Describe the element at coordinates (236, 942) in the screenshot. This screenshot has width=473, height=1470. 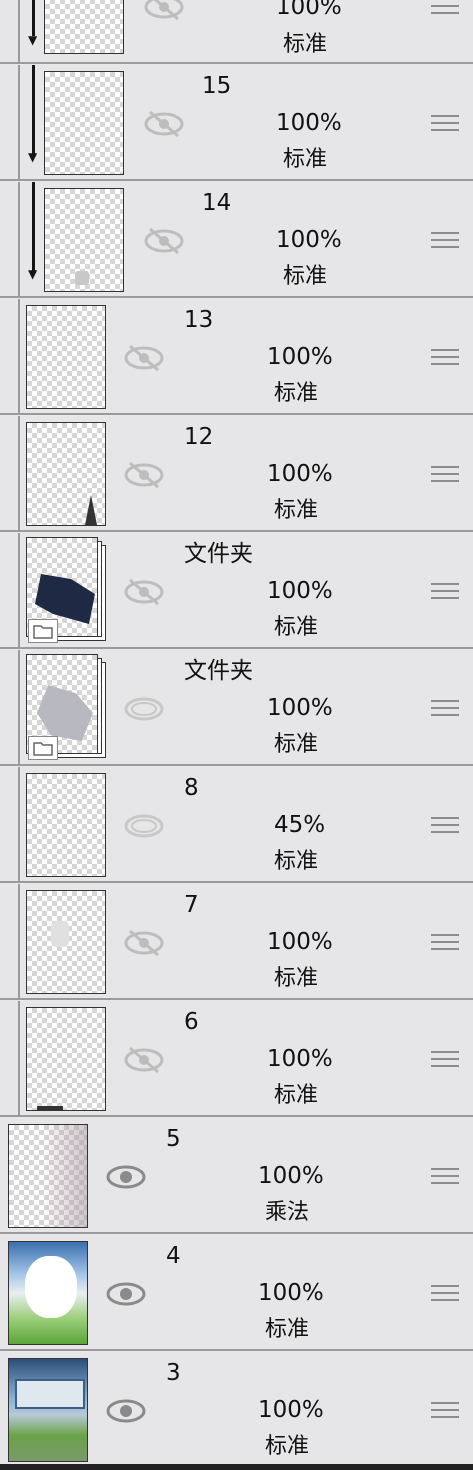
I see `layer-row: 7 100% 标准` at that location.